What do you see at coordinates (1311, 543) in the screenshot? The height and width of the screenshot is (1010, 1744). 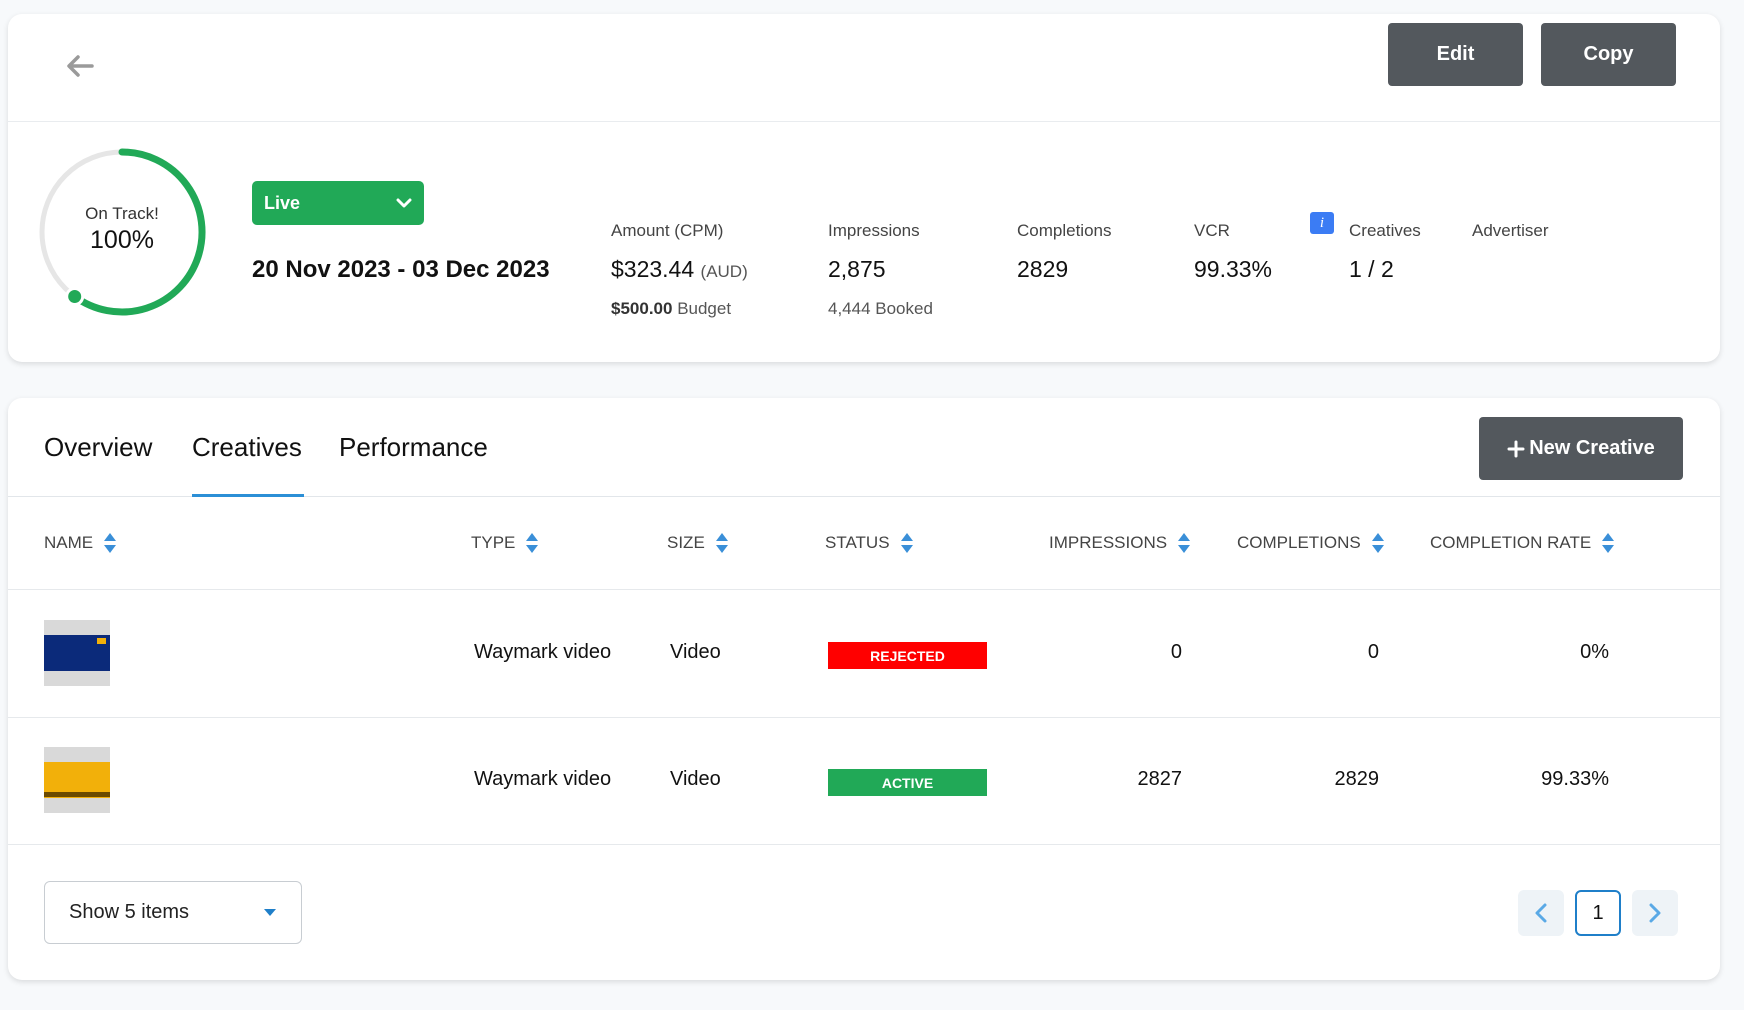 I see `column-header-completions: COMPLETIONS` at bounding box center [1311, 543].